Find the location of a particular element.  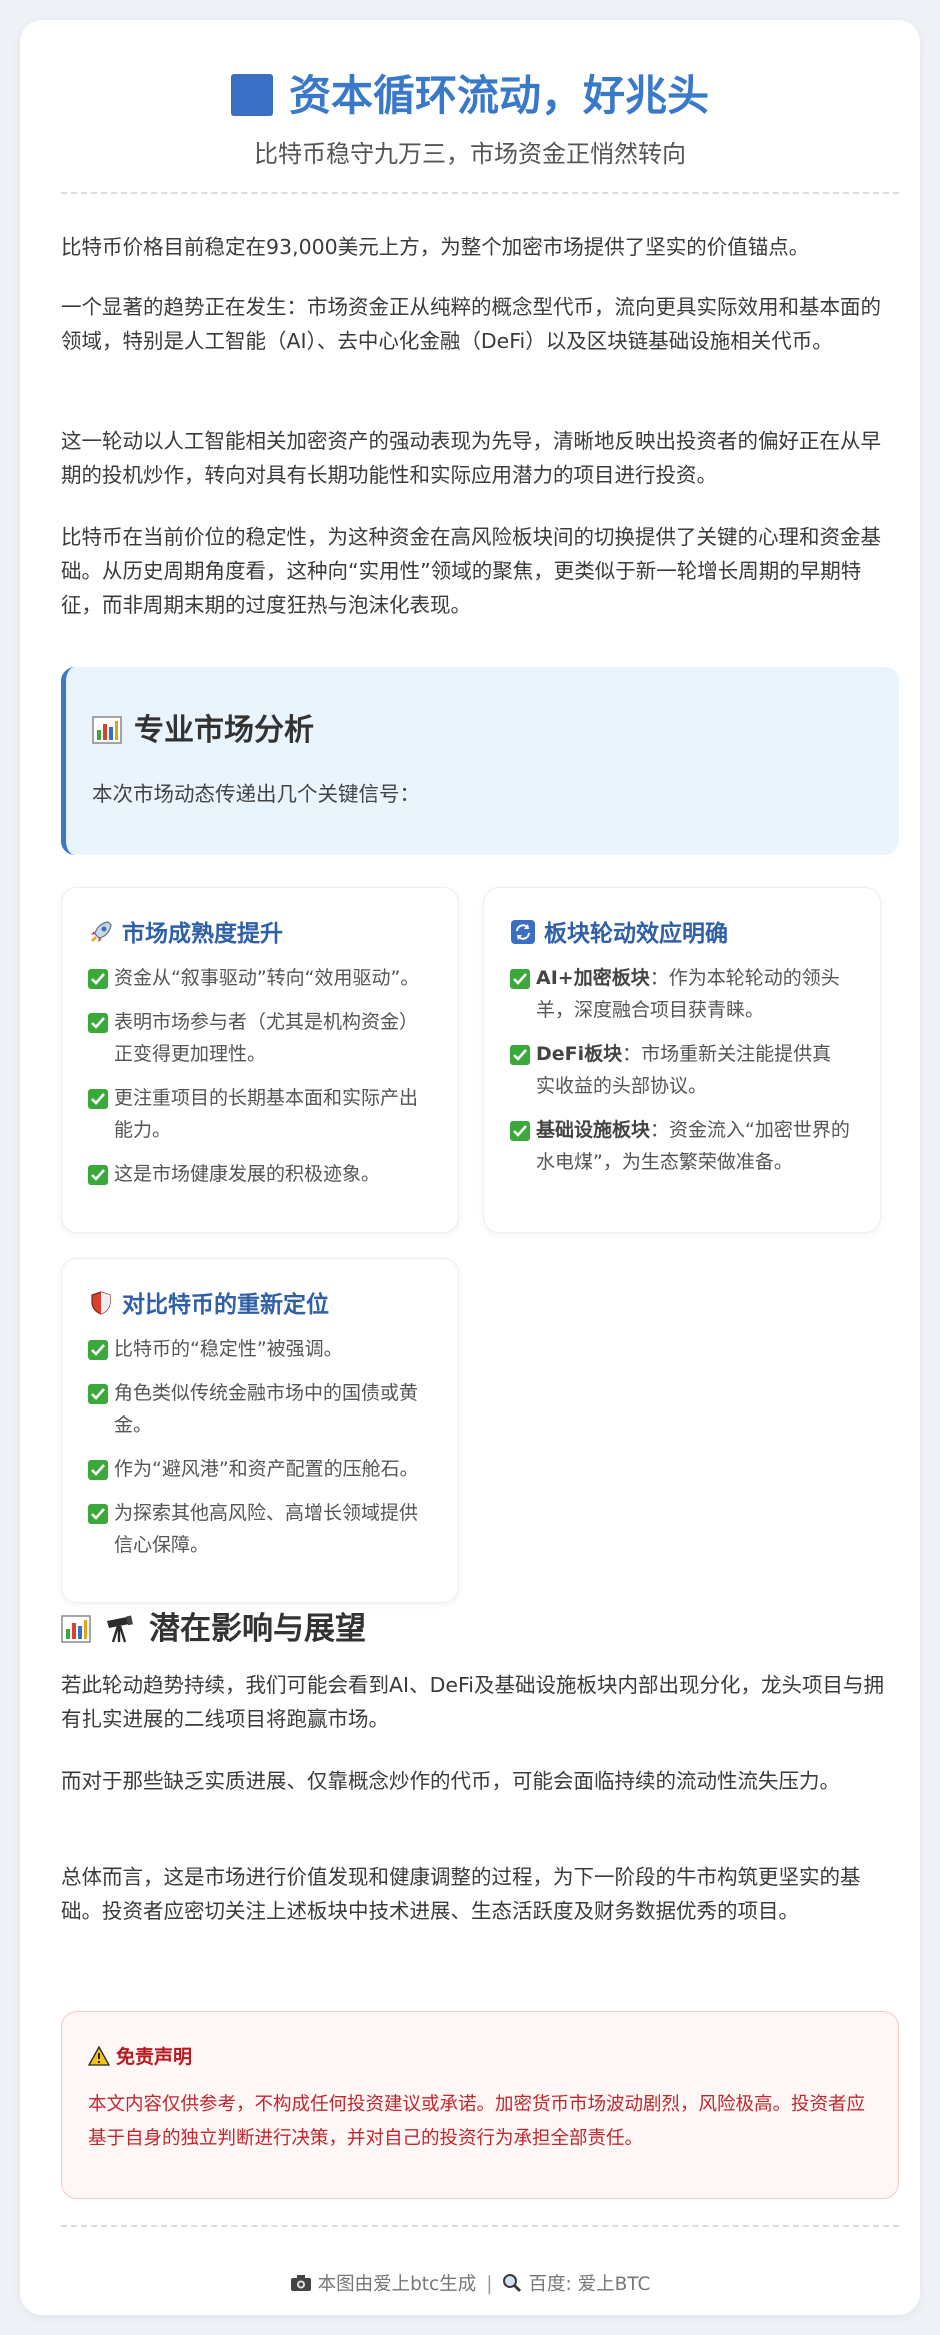

page-subtitle: 比特币稳守九万三，市场资金正悄然转向 is located at coordinates (470, 154).